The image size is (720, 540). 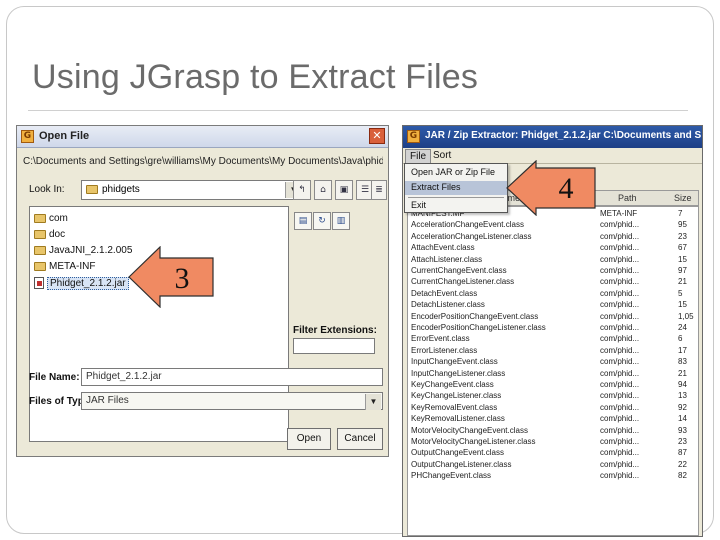 What do you see at coordinates (553, 271) in the screenshot?
I see `table-row: CurrentChangeEvent.class com/phid... 97` at bounding box center [553, 271].